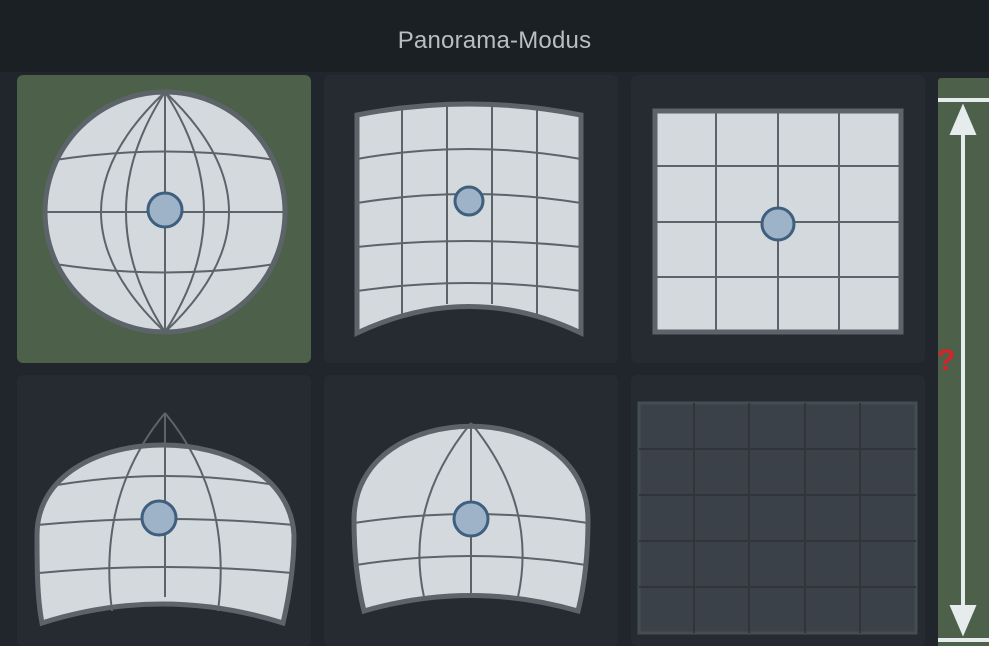  Describe the element at coordinates (471, 518) in the screenshot. I see `dome-projection-icon` at that location.